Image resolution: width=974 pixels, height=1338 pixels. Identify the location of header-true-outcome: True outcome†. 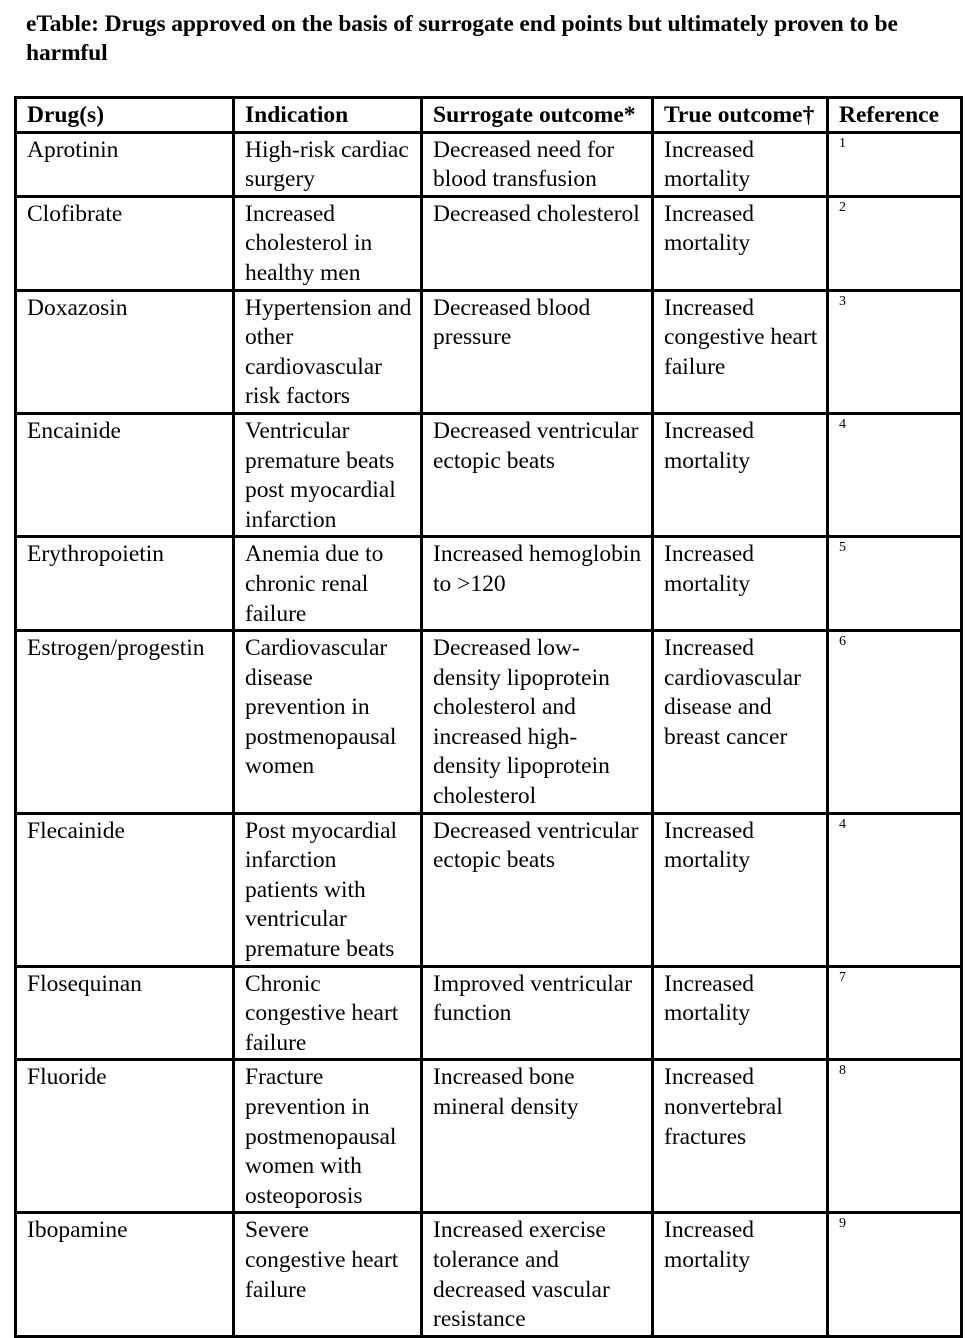
(740, 115).